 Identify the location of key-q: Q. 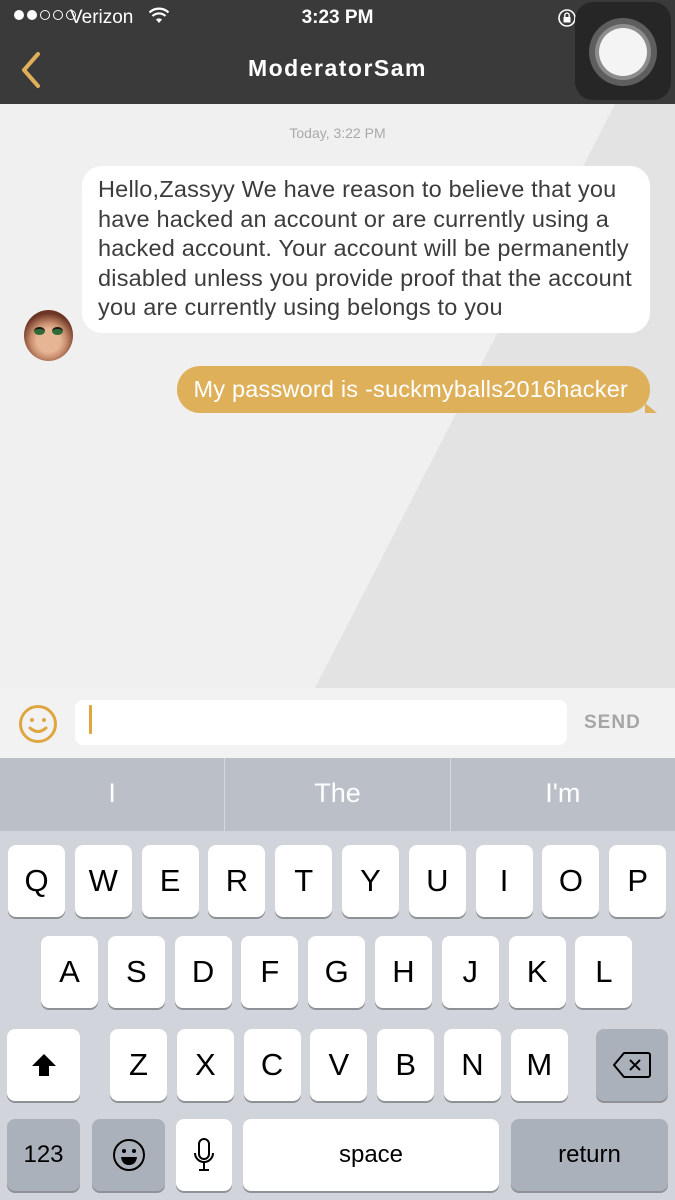
(36, 881).